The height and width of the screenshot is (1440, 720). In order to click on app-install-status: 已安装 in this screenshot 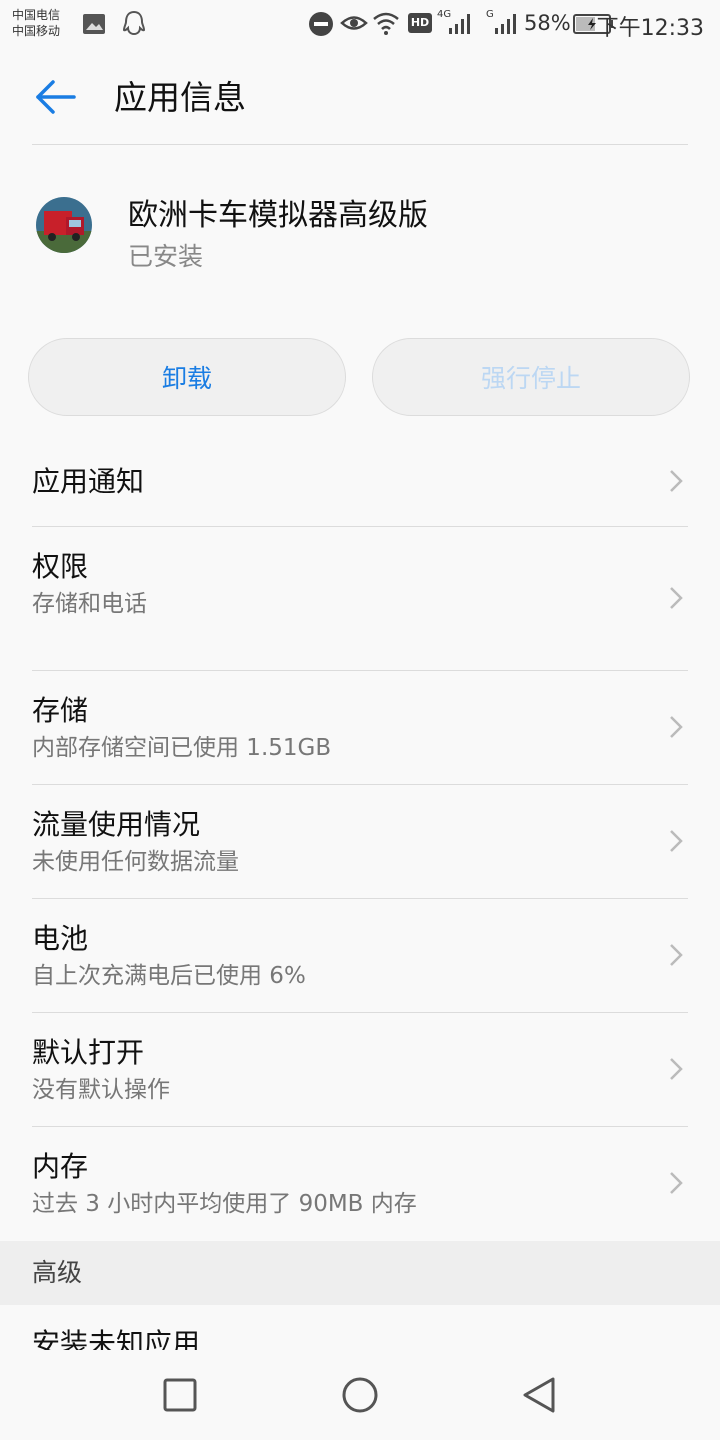, I will do `click(166, 256)`.